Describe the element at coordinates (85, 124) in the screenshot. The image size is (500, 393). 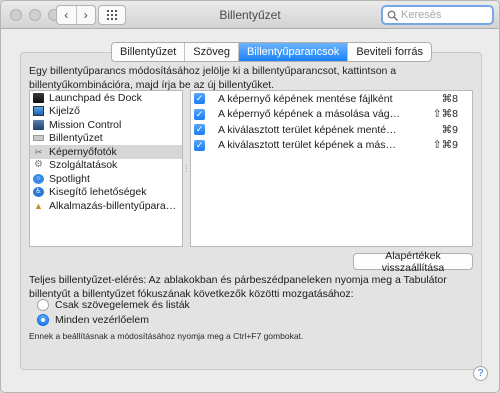
I see `category-label: Mission Control` at that location.